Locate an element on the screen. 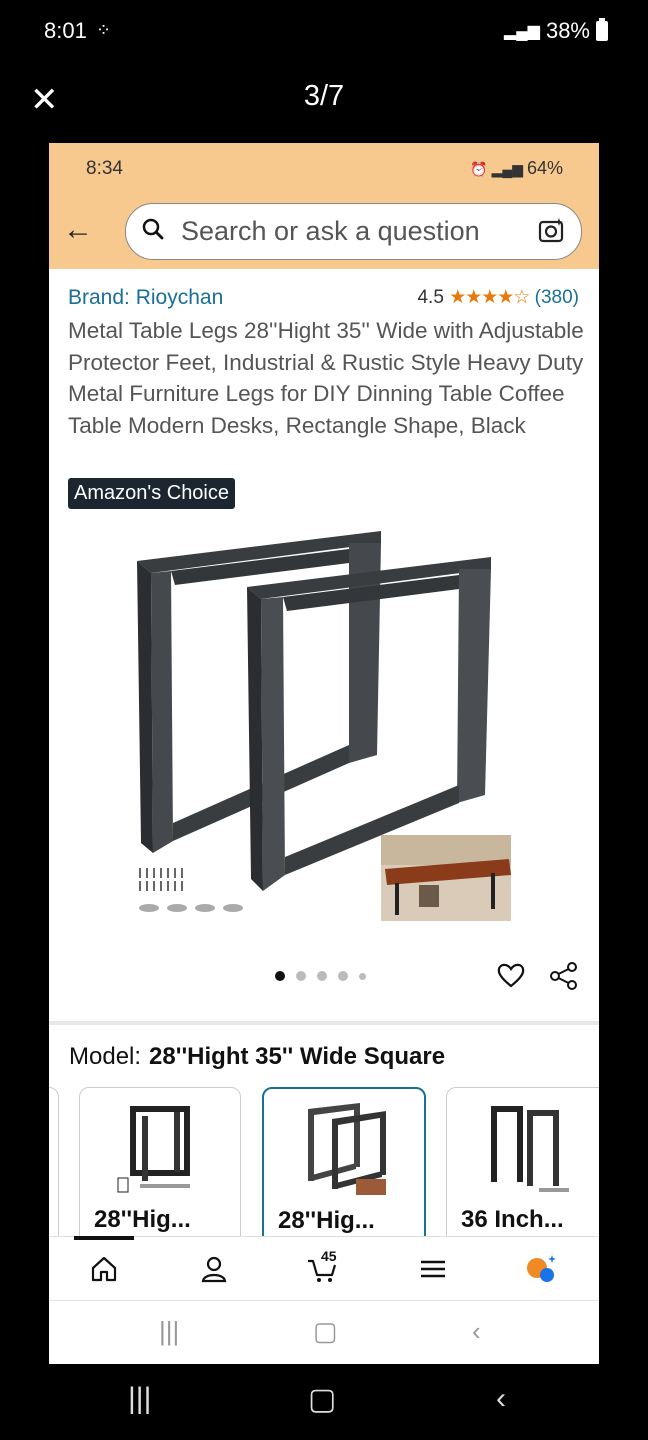 This screenshot has height=1440, width=648. search-icon is located at coordinates (153, 229).